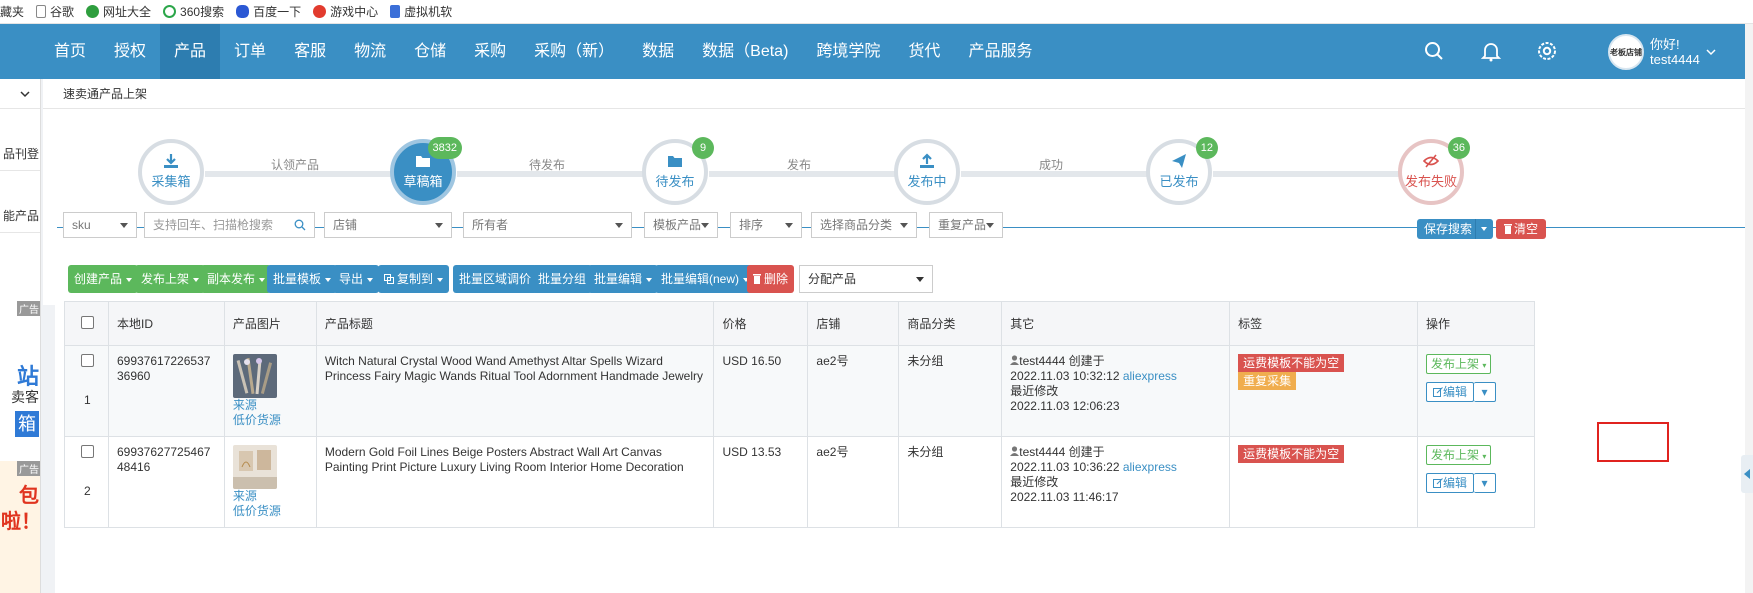 This screenshot has width=1753, height=593. What do you see at coordinates (766, 225) in the screenshot?
I see `sort-select: 排序` at bounding box center [766, 225].